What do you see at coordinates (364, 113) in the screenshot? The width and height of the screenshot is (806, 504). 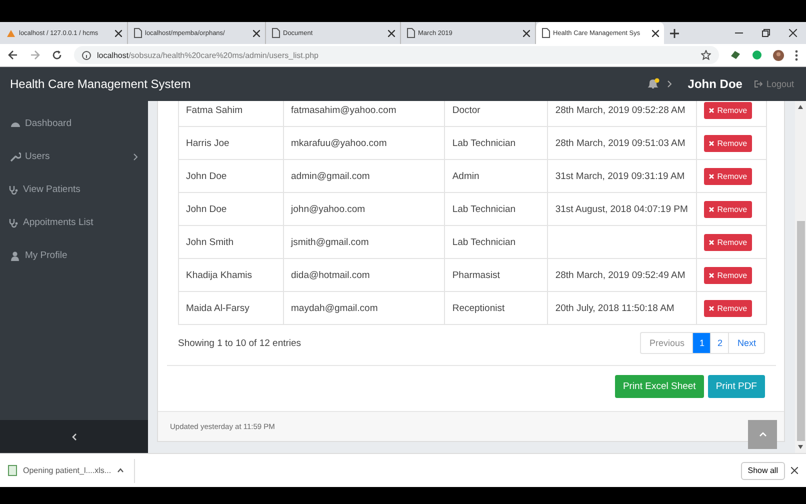 I see `table-cell: fatmasahim@yahoo.com` at bounding box center [364, 113].